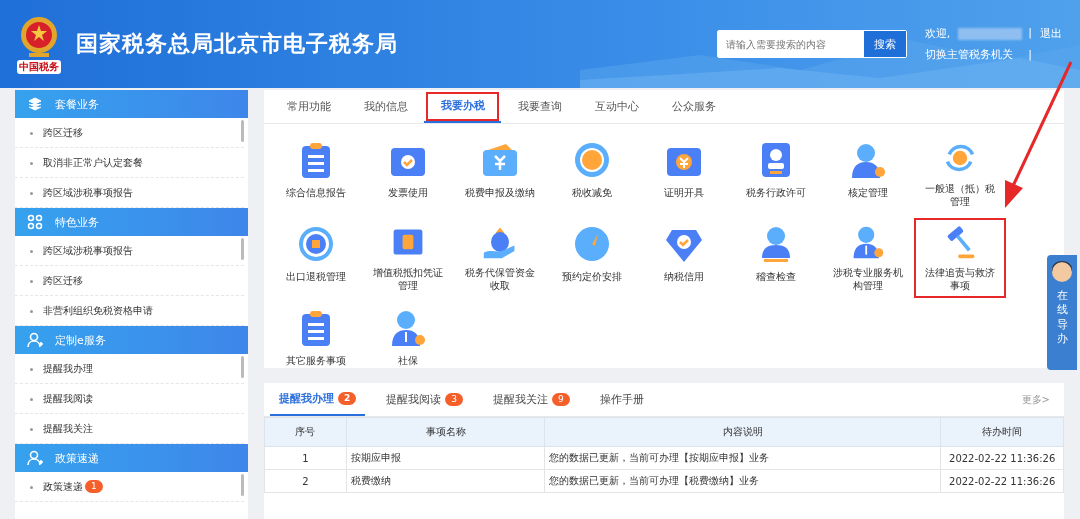  I want to click on service-tile: 税务行政许可, so click(776, 174).